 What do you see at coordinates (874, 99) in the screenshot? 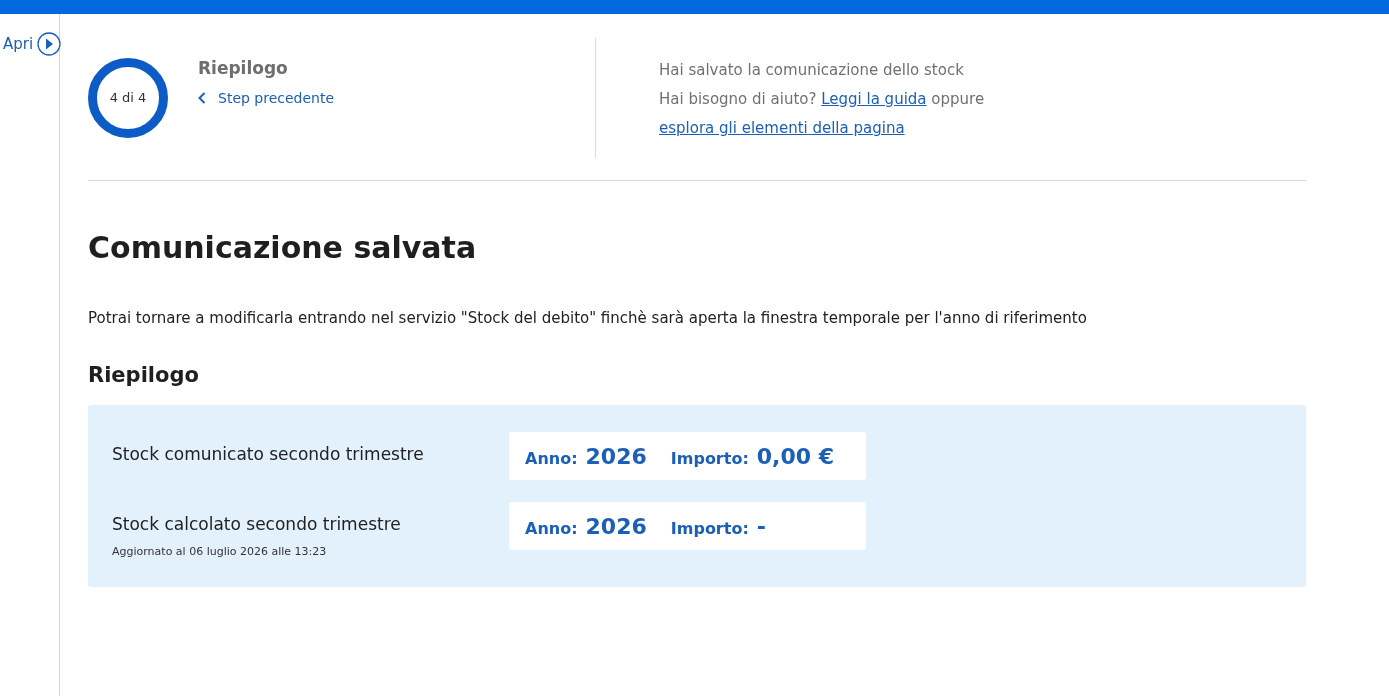
I see `guide-link: Leggi la guida` at bounding box center [874, 99].